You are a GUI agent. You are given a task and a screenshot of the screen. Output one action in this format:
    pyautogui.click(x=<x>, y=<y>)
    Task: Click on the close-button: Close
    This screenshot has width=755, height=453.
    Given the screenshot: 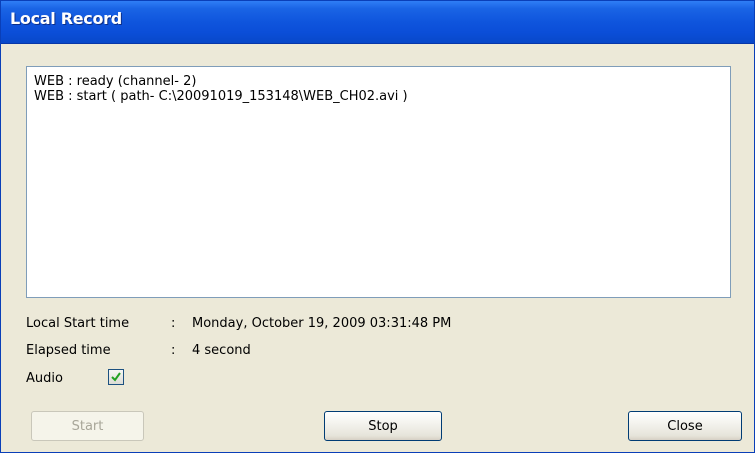 What is the action you would take?
    pyautogui.click(x=685, y=426)
    